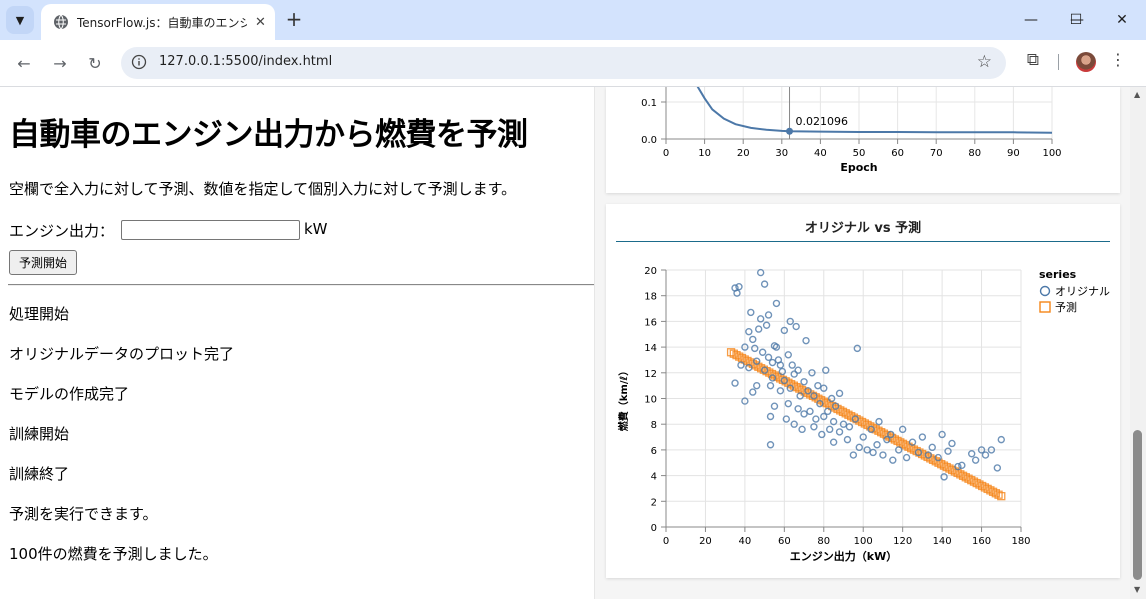 The image size is (1146, 599). Describe the element at coordinates (650, 348) in the screenshot. I see `scatter-y-tick-label: 14` at that location.